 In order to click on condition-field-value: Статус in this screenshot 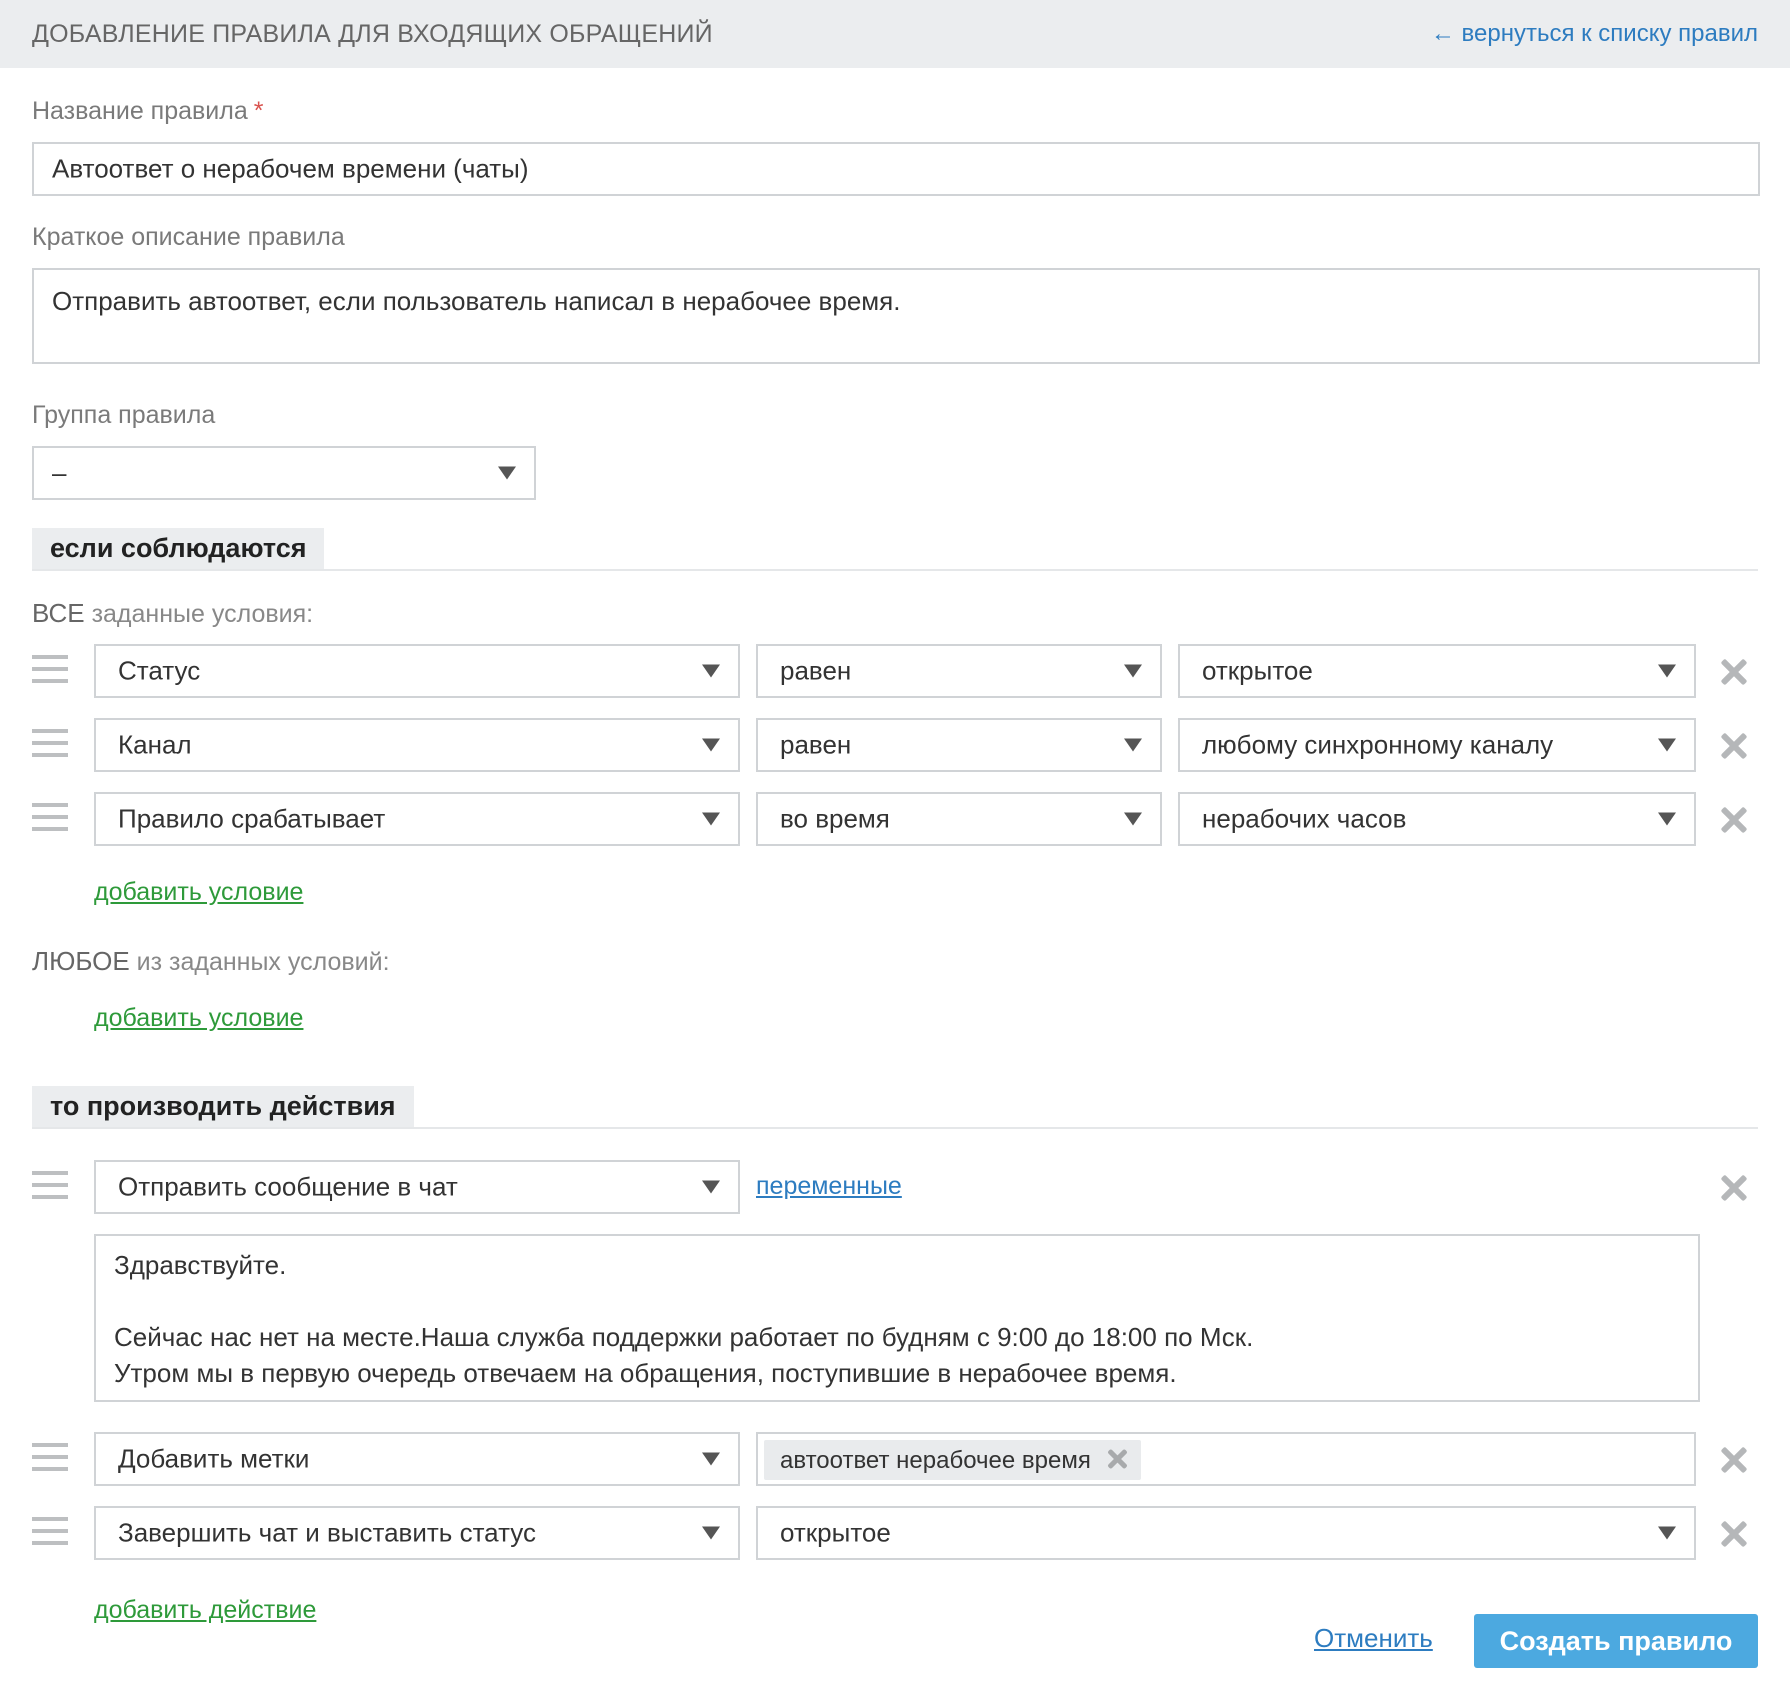, I will do `click(159, 670)`.